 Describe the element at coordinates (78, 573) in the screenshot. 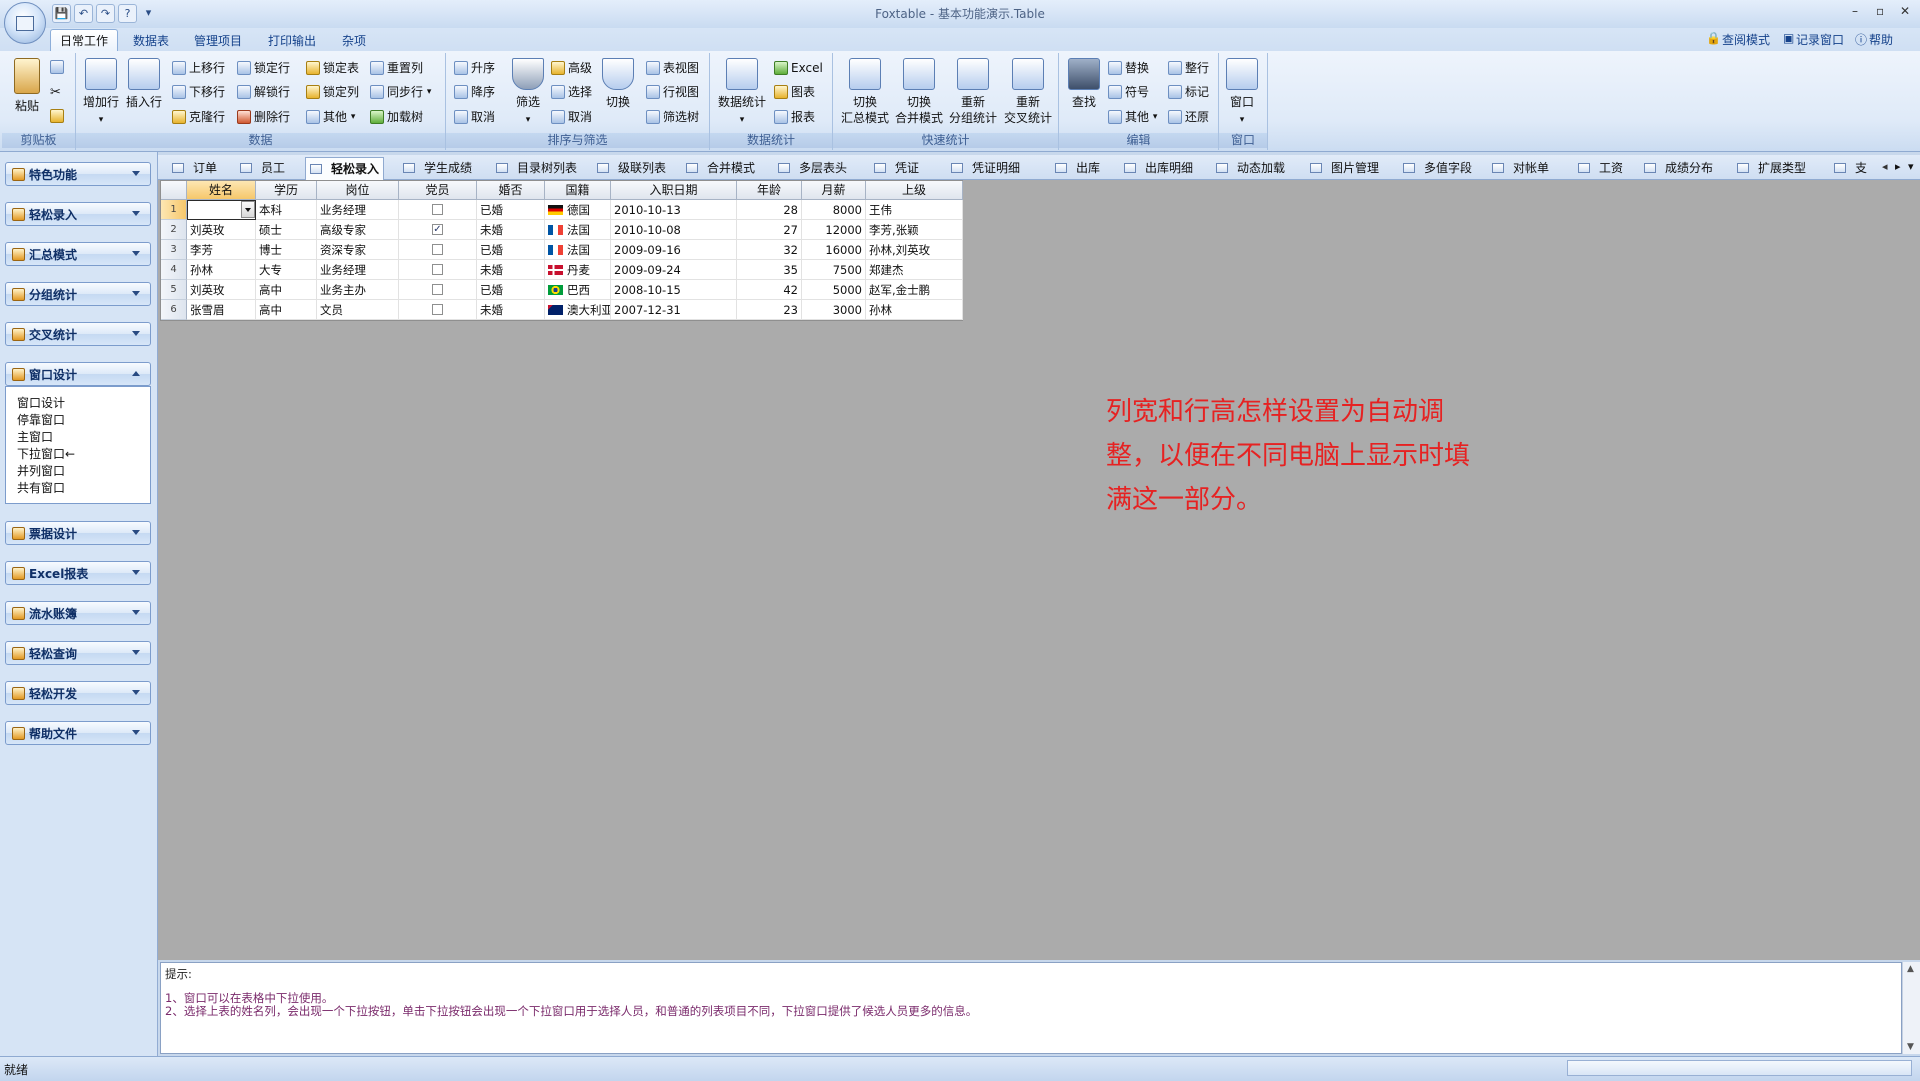

I see `nav-header-excel-report: Excel报表` at that location.